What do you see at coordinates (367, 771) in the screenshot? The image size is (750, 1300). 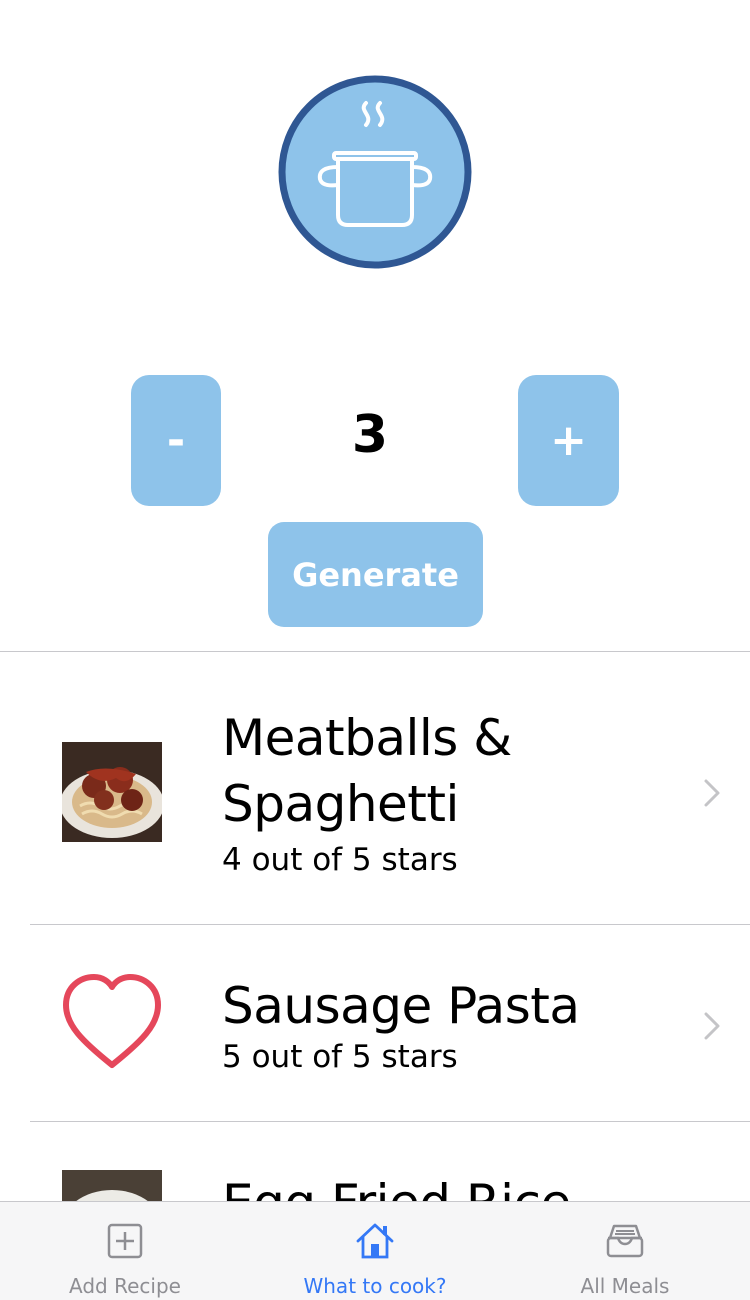 I see `recipe-title: Meatballs & Spaghetti` at bounding box center [367, 771].